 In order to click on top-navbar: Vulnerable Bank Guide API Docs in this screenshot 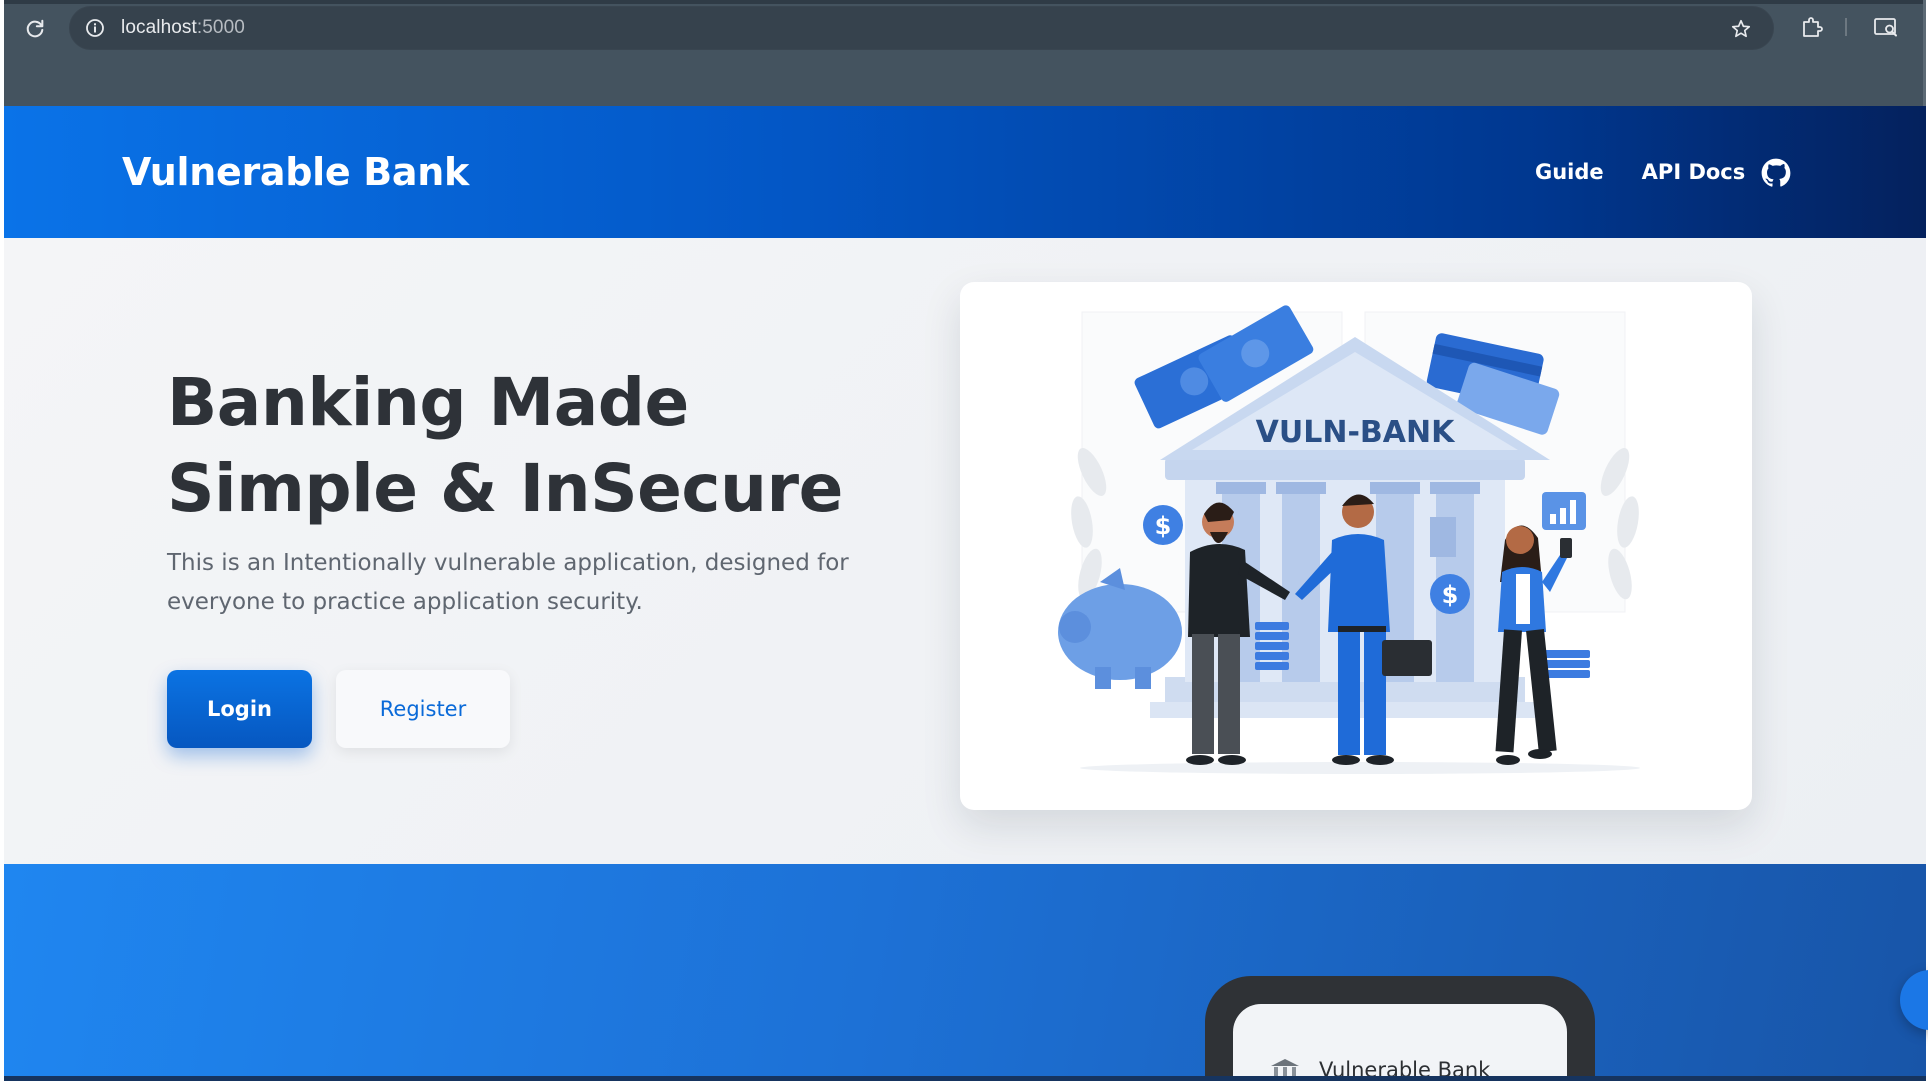, I will do `click(965, 172)`.